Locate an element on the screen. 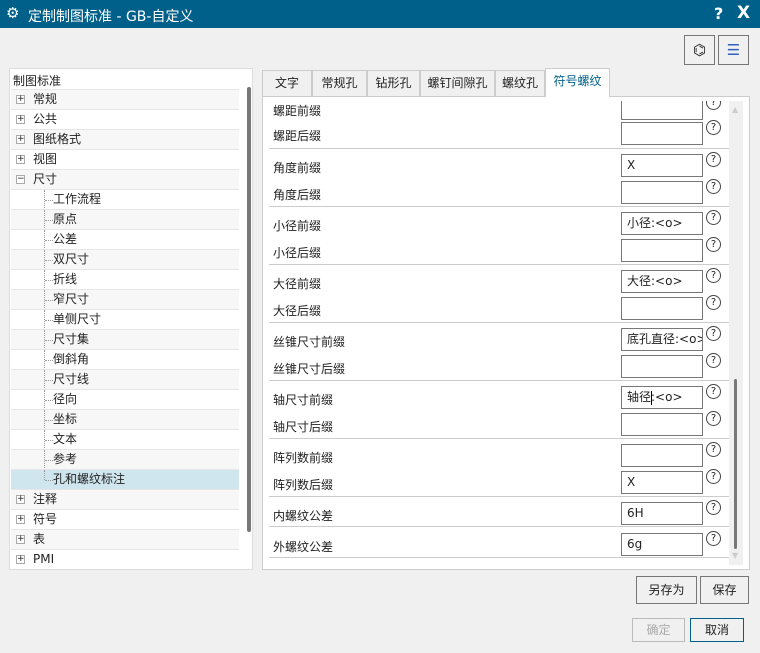  cancel-button: 取消 is located at coordinates (717, 630).